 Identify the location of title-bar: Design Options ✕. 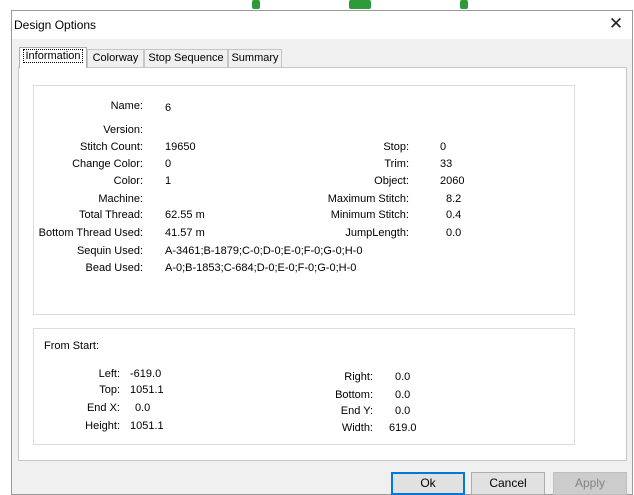
(322, 25).